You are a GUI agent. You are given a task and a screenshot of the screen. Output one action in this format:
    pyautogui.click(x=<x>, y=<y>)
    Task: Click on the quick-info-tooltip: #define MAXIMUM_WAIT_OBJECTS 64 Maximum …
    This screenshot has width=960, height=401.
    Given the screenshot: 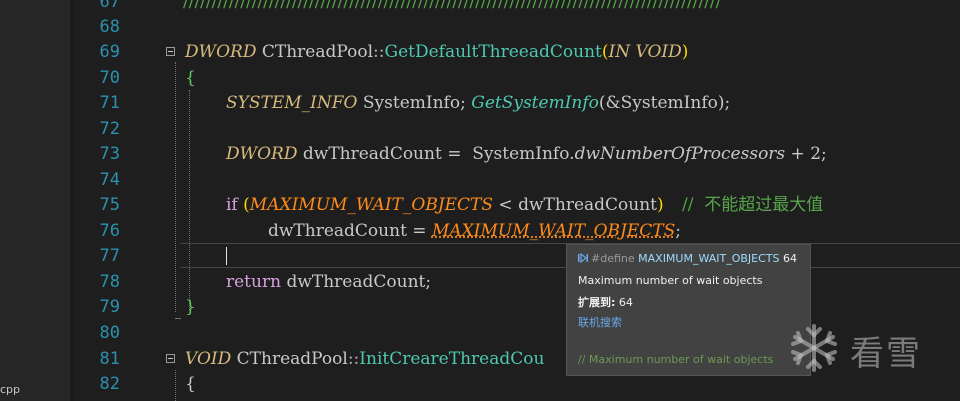 What is the action you would take?
    pyautogui.click(x=688, y=310)
    